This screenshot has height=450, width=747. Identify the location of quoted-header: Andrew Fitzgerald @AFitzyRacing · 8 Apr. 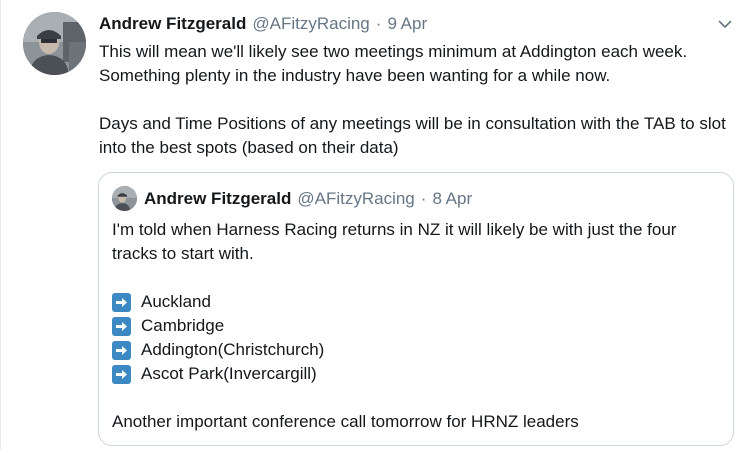
(308, 199).